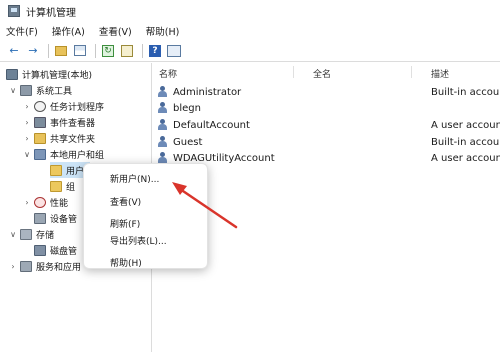 Image resolution: width=500 pixels, height=352 pixels. Describe the element at coordinates (45, 235) in the screenshot. I see `tree-item-label: 存储` at that location.